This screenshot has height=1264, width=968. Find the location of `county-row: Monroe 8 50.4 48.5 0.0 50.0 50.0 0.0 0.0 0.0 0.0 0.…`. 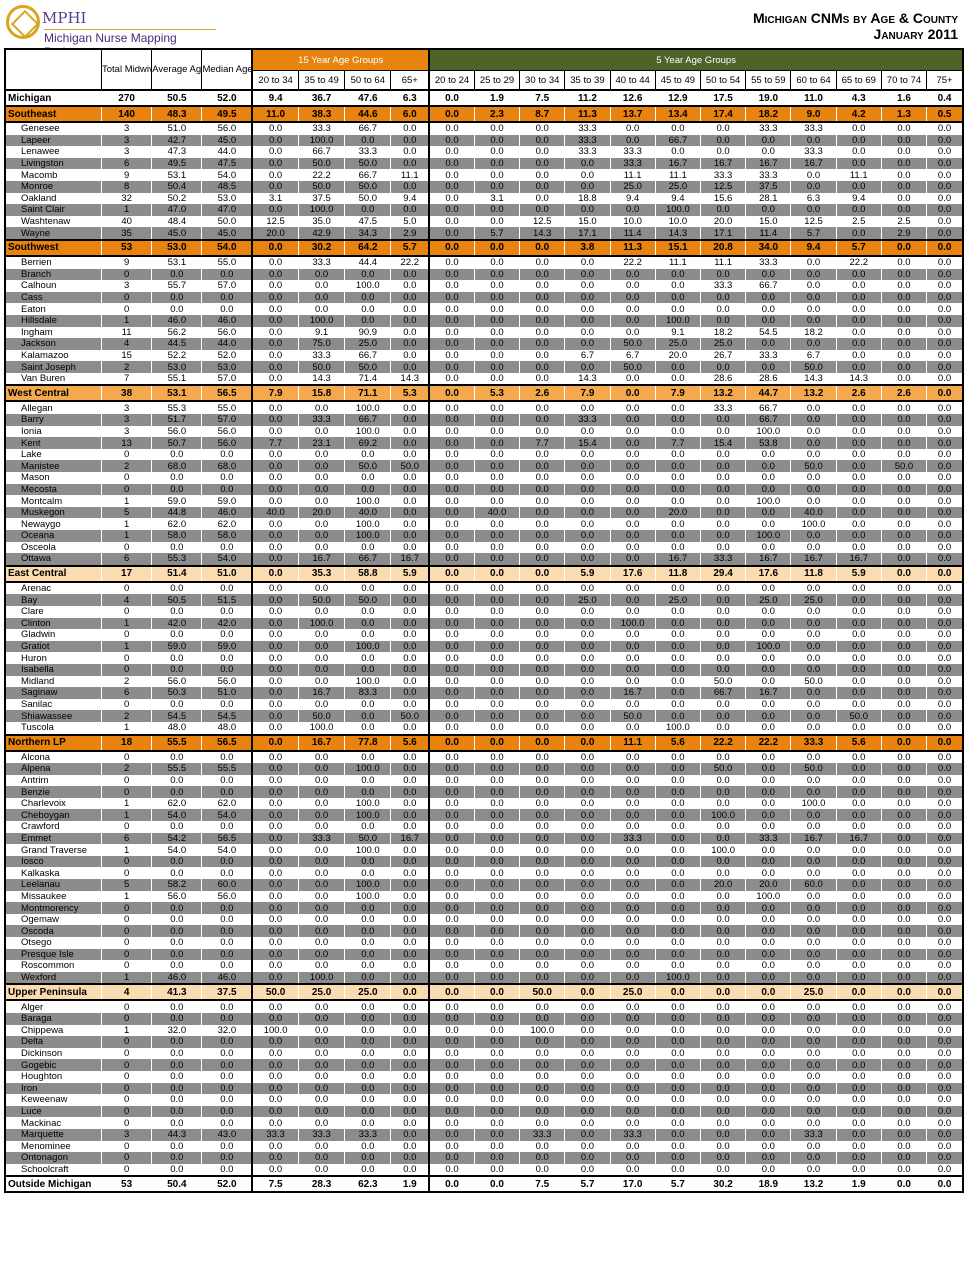

county-row: Monroe 8 50.4 48.5 0.0 50.0 50.0 0.0 0.0 0.0 0.0 0.… is located at coordinates (484, 186).